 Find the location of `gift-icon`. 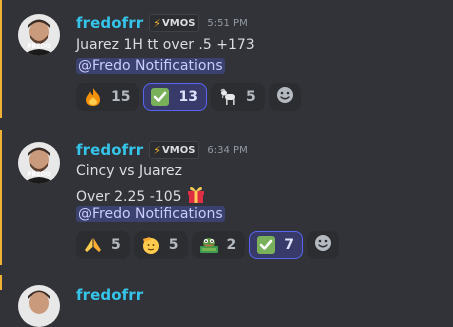

gift-icon is located at coordinates (196, 196).